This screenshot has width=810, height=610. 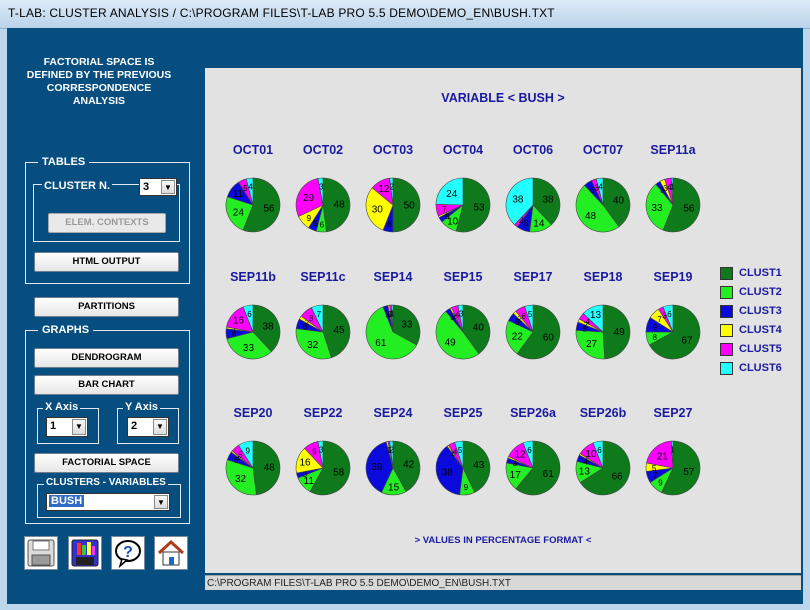 I want to click on pie-label: SEP20, so click(x=253, y=413).